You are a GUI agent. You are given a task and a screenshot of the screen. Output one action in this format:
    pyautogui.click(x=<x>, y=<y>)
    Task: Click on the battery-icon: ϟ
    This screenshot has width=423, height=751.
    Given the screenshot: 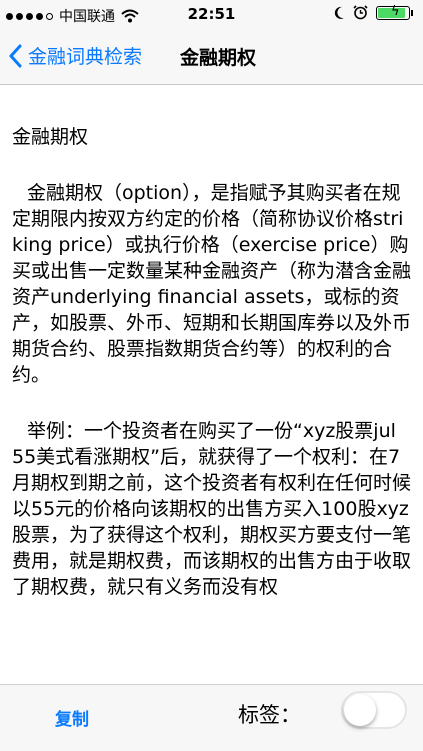 What is the action you would take?
    pyautogui.click(x=393, y=11)
    